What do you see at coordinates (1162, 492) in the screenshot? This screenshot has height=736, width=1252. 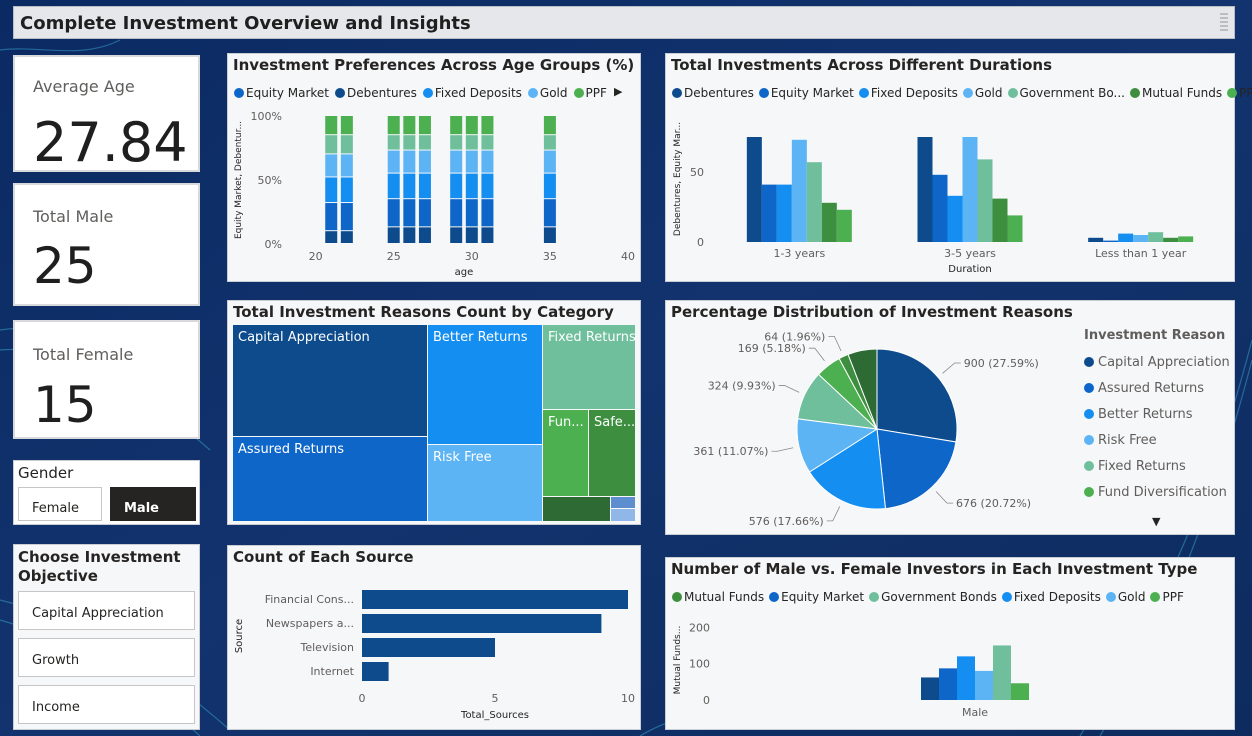 I see `legend-label: Fund Diversification` at bounding box center [1162, 492].